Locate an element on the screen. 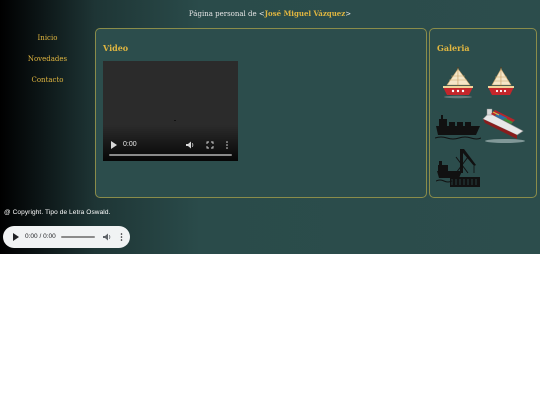 Image resolution: width=540 pixels, height=405 pixels. footer-copyright: @ Copyright. Tipo de Letra Oswald. is located at coordinates (57, 212).